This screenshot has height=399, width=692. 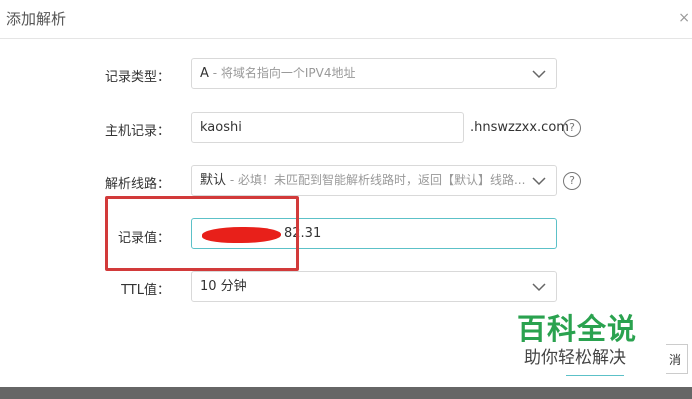 I want to click on close-icon: ×, so click(x=684, y=18).